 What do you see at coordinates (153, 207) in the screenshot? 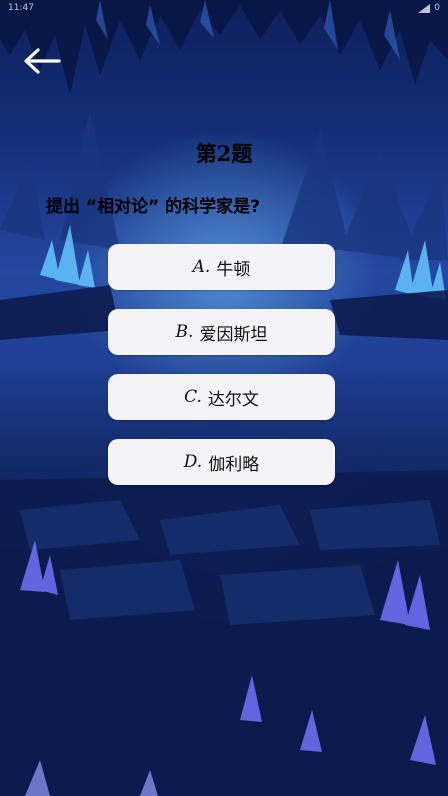
I see `question-text: 提出 “相对论” 的科学家是?` at bounding box center [153, 207].